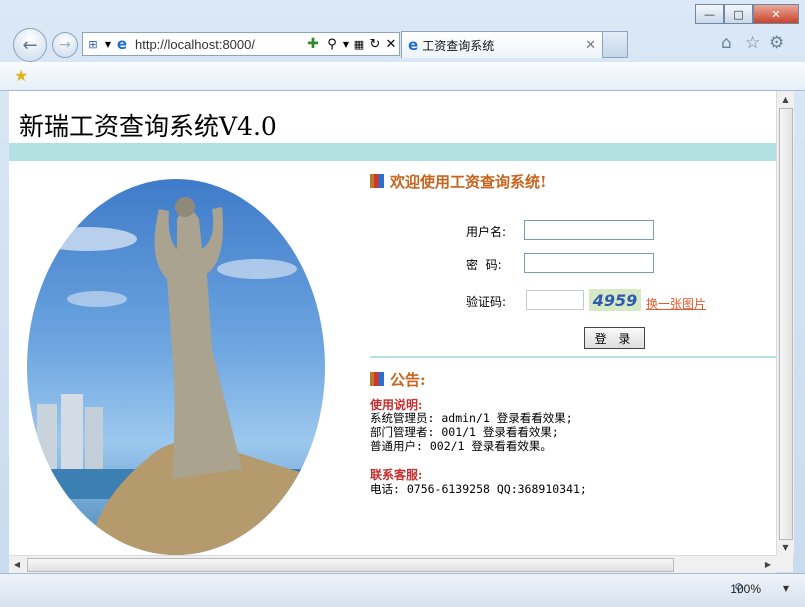  I want to click on horizontal-scrollbar: ◀ ▶, so click(392, 564).